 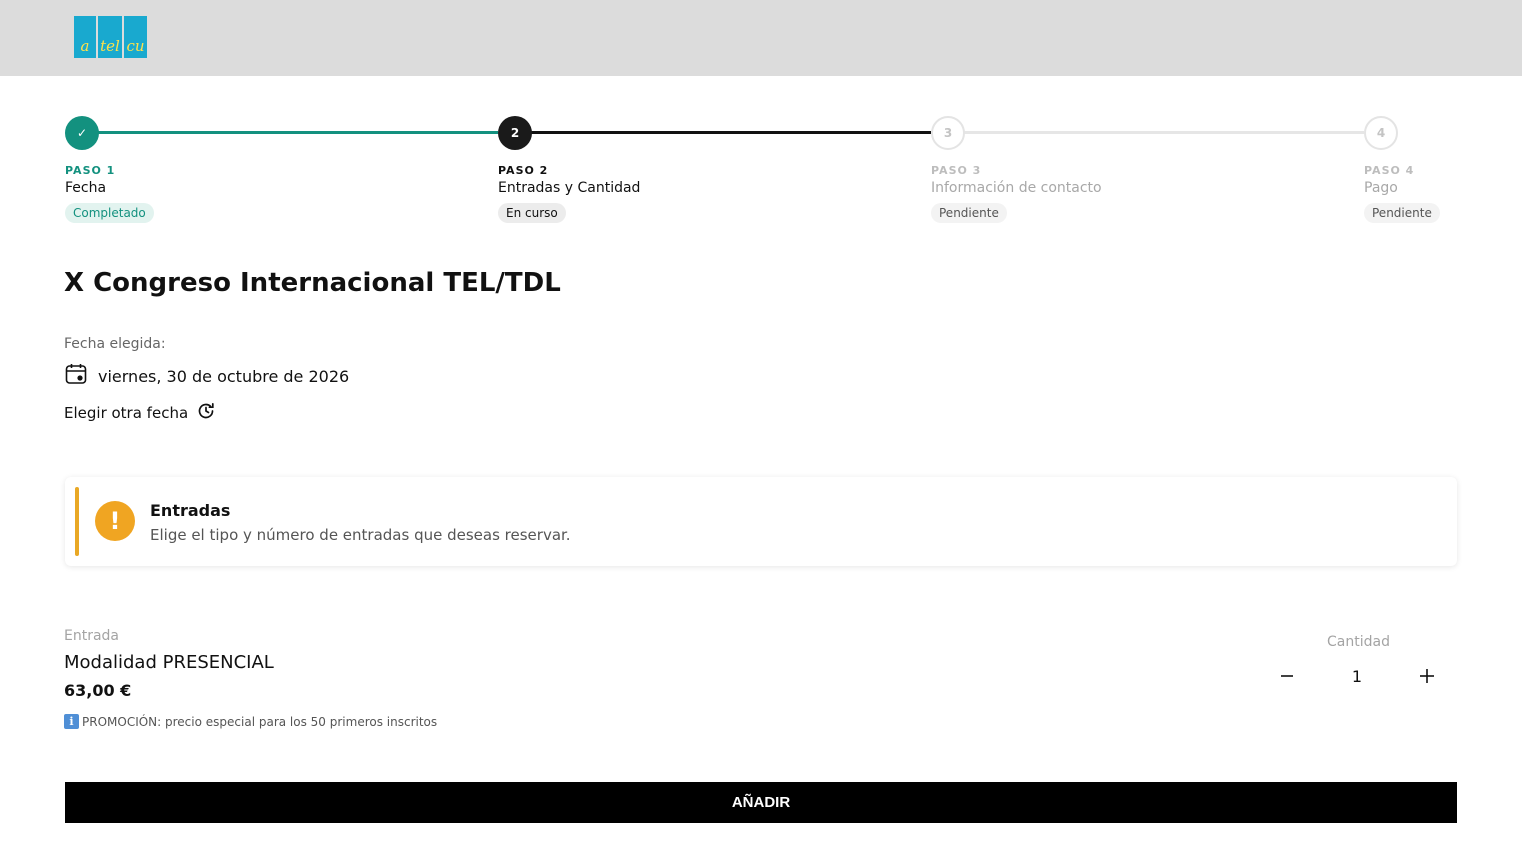 I want to click on status-badge: En curso, so click(x=532, y=213).